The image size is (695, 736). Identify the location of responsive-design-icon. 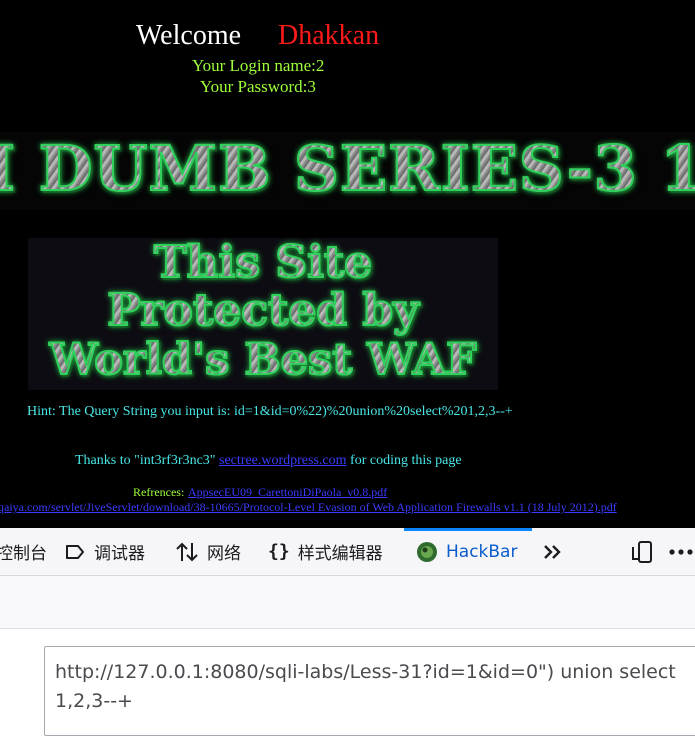
(642, 551).